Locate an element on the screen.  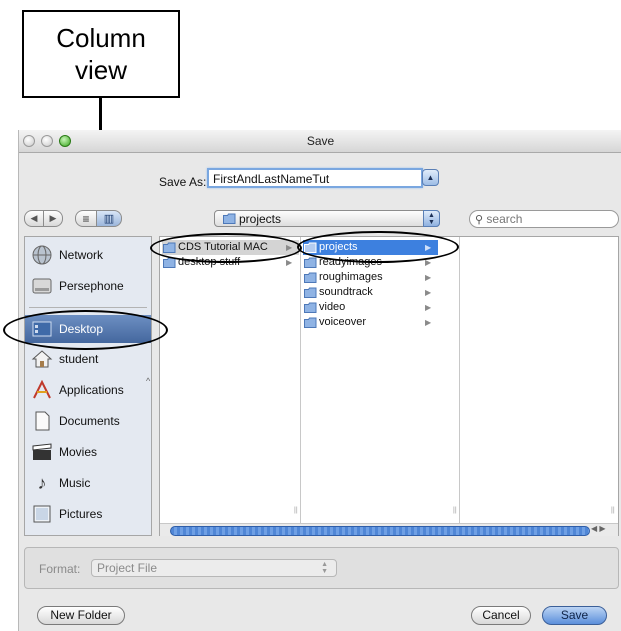
sidebar-item-label: student is located at coordinates (79, 359).